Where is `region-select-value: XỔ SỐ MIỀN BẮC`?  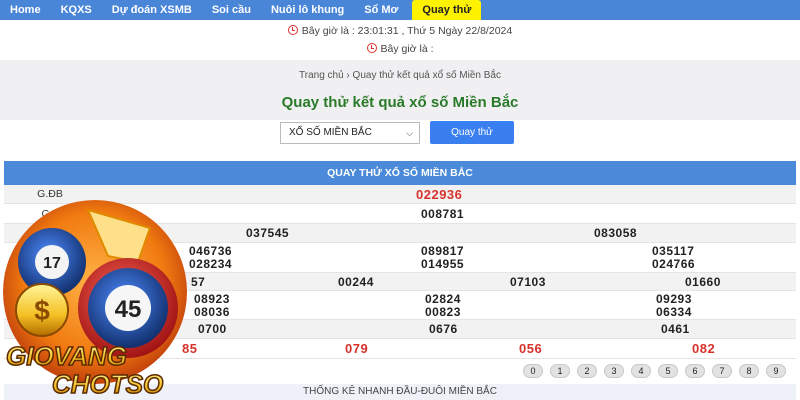 region-select-value: XỔ SỐ MIỀN BẮC is located at coordinates (330, 132).